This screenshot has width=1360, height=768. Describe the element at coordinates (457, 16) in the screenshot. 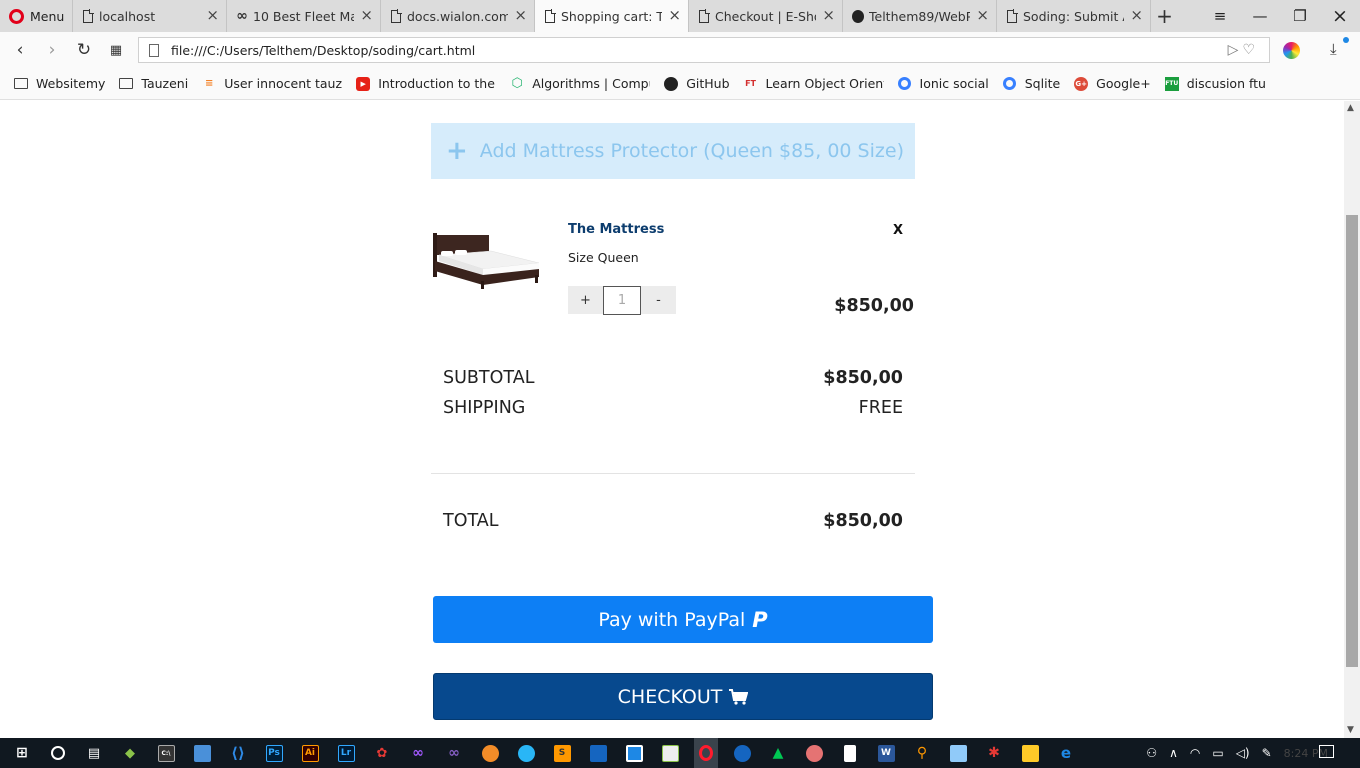

I see `tab-wialon: docs.wialon.com ×` at that location.